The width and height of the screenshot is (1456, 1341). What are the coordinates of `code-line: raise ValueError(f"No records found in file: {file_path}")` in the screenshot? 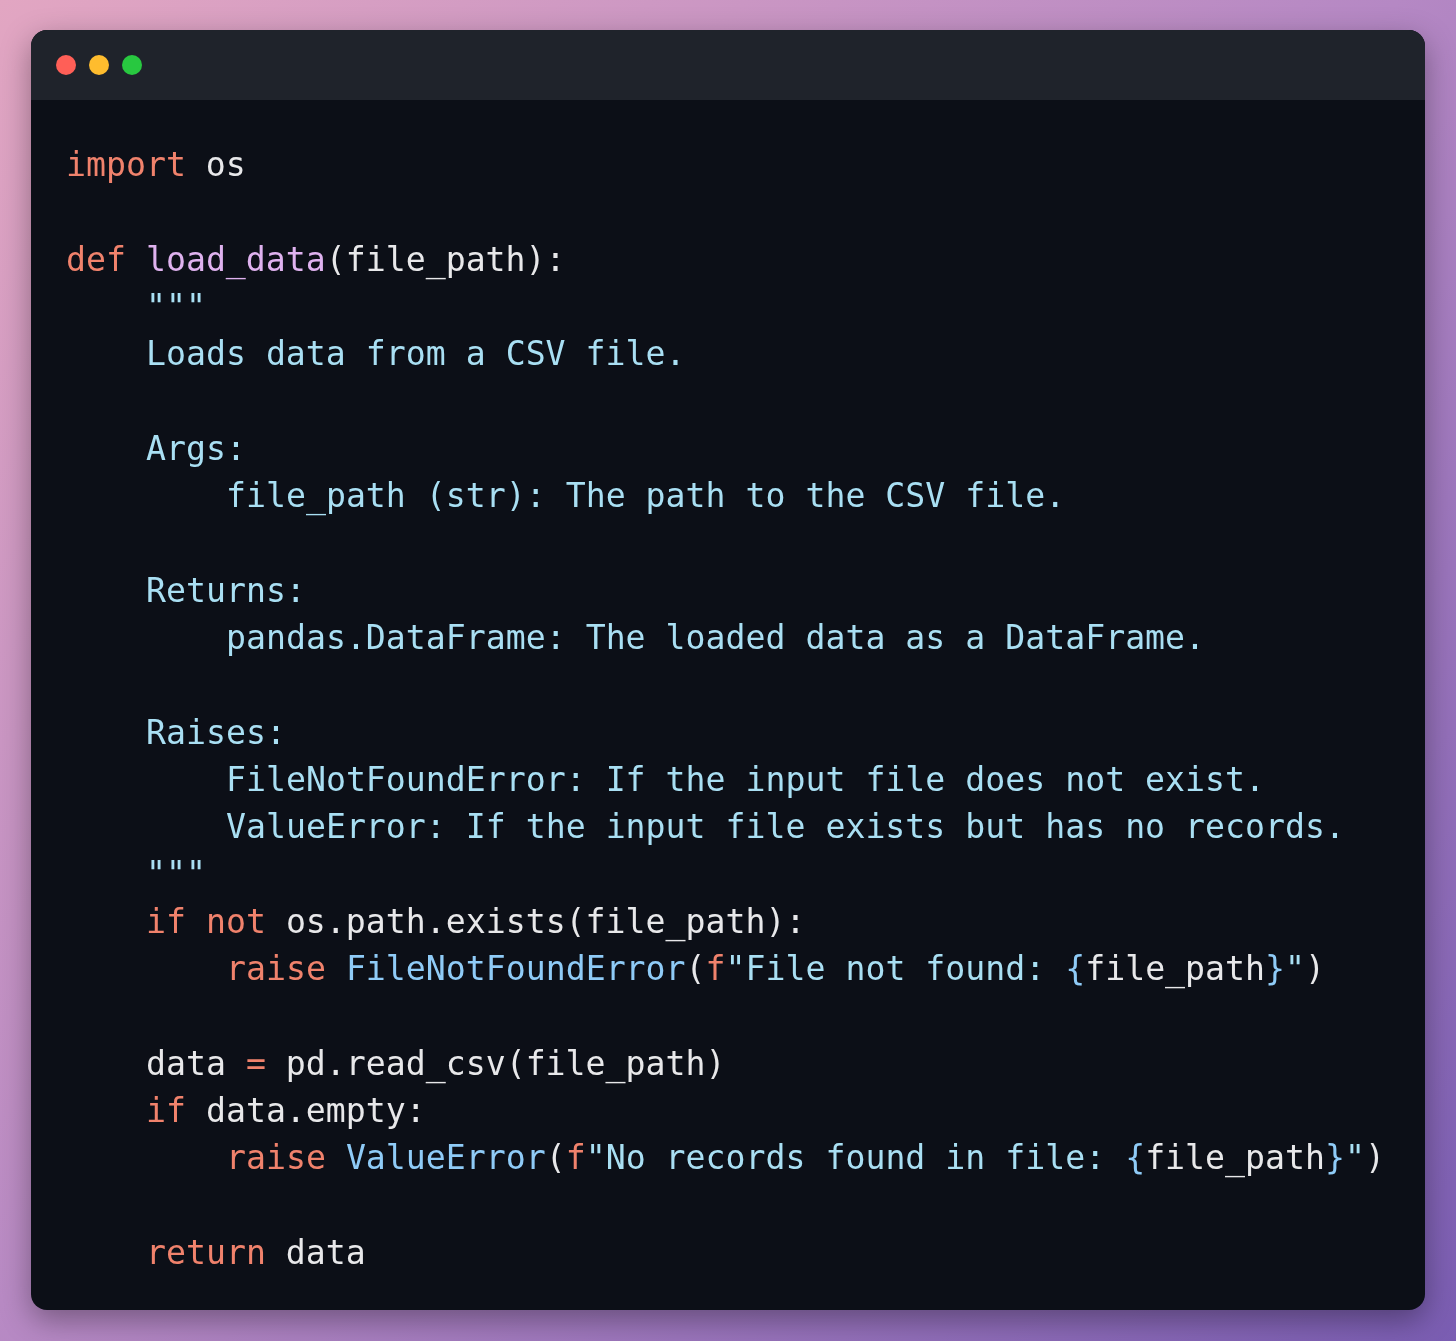 It's located at (805, 1158).